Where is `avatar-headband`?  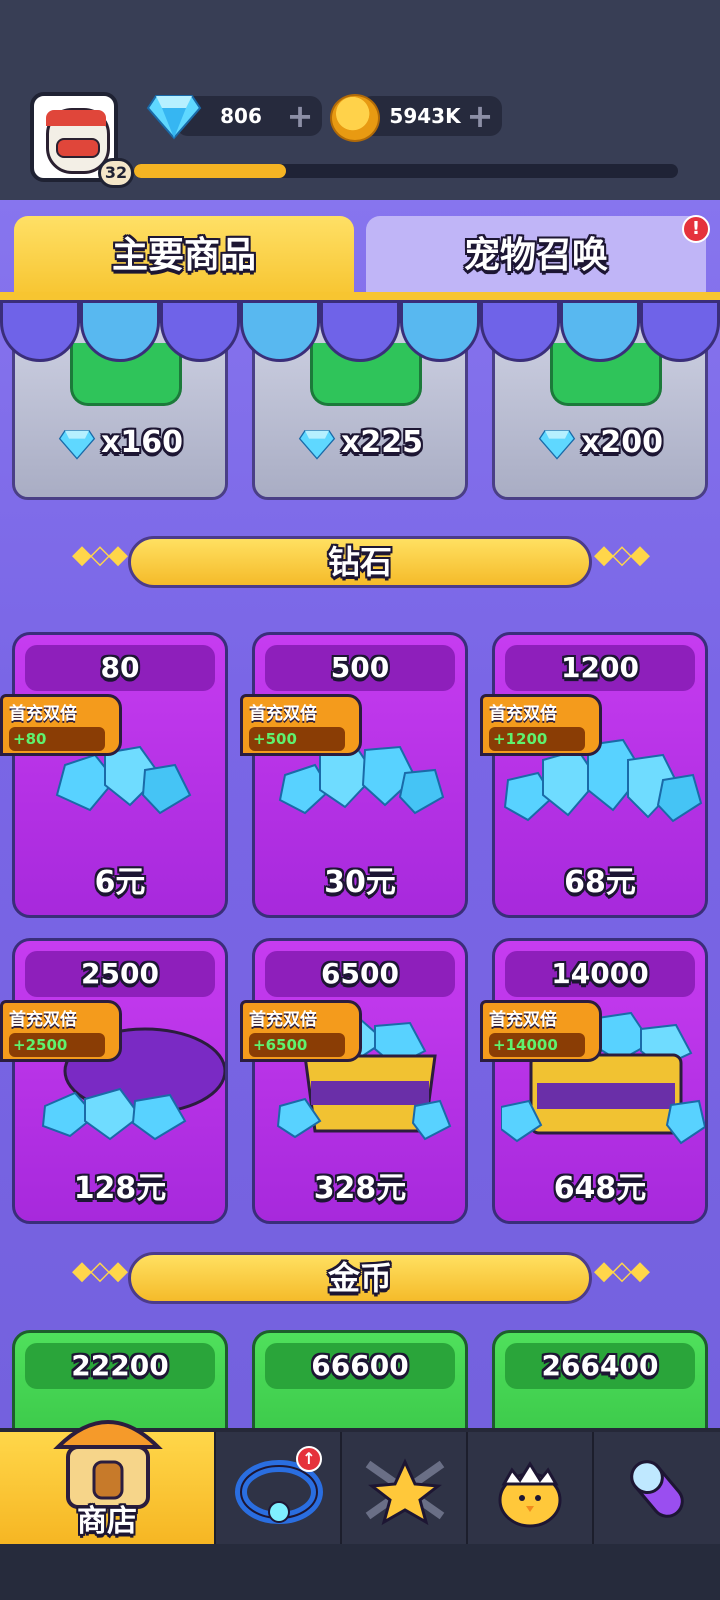
avatar-headband is located at coordinates (76, 118).